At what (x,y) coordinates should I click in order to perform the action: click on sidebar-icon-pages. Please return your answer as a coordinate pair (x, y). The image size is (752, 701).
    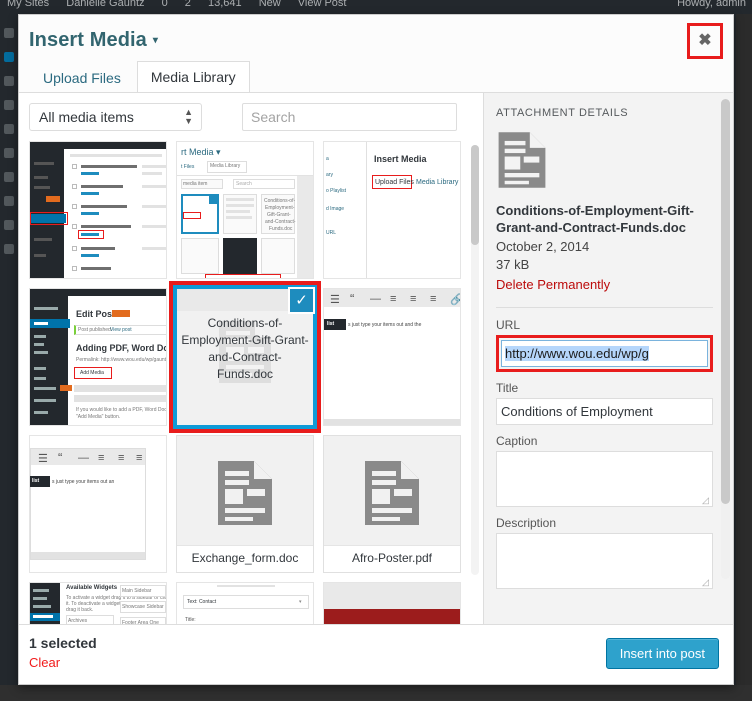
    Looking at the image, I should click on (9, 105).